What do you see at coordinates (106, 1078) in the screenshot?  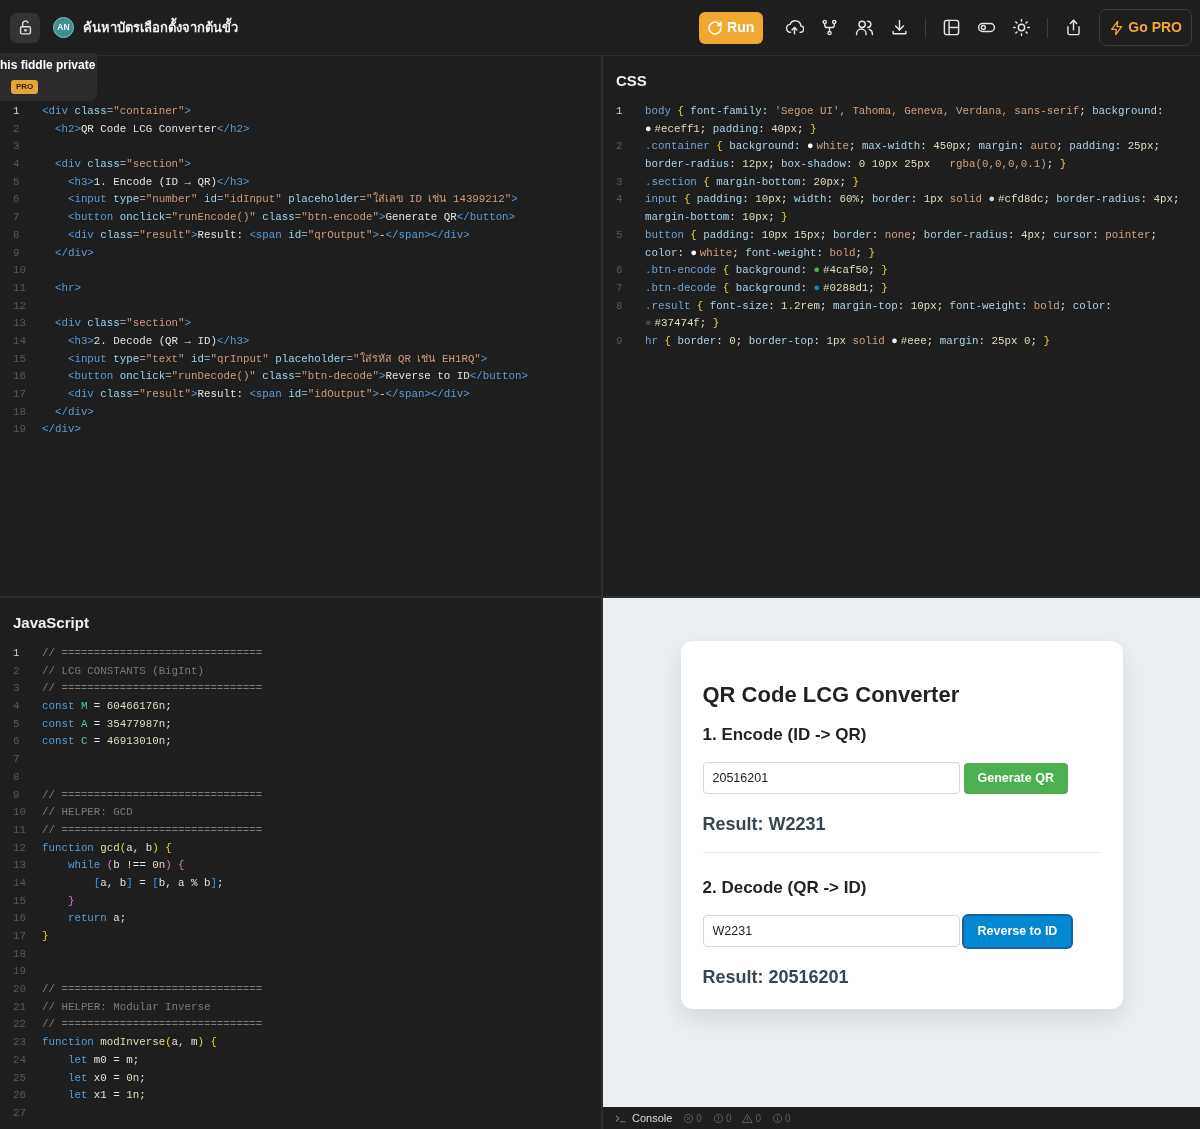 I see `code-line: let x0 = 0n;` at bounding box center [106, 1078].